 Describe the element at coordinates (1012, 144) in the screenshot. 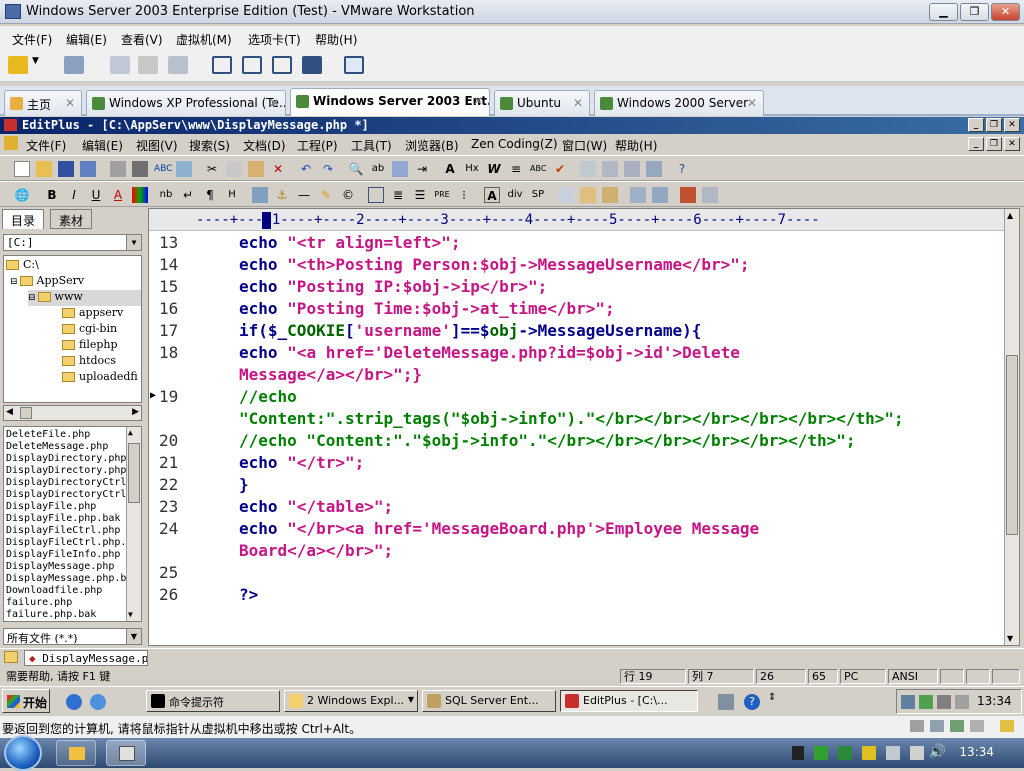

I see `doc-close-button: ✕` at that location.